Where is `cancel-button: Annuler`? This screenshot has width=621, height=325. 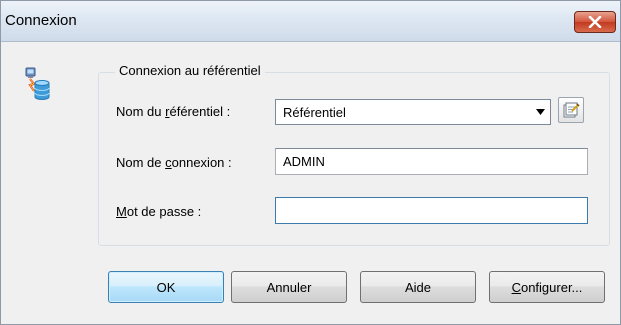
cancel-button: Annuler is located at coordinates (289, 287).